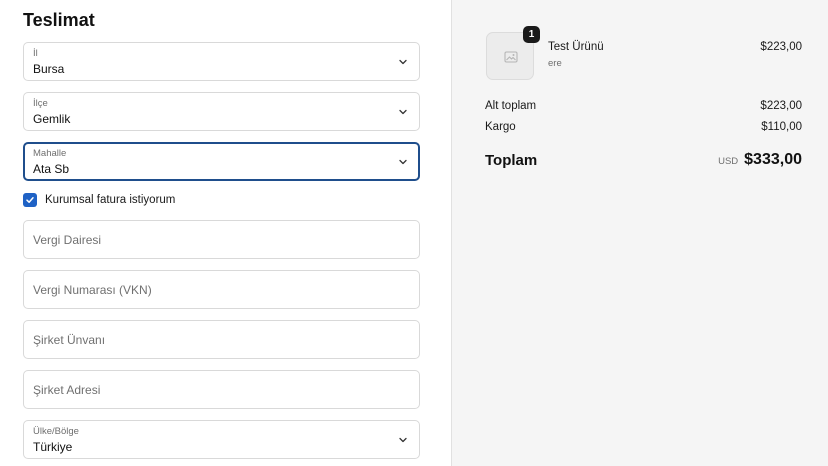 This screenshot has width=828, height=466. Describe the element at coordinates (50, 153) in the screenshot. I see `neighborhood-label: Mahalle` at that location.